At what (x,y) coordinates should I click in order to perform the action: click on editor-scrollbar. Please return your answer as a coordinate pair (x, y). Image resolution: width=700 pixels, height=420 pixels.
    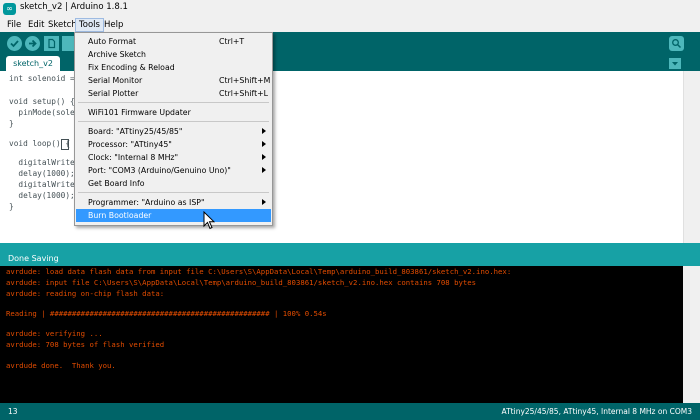
    Looking at the image, I should click on (691, 157).